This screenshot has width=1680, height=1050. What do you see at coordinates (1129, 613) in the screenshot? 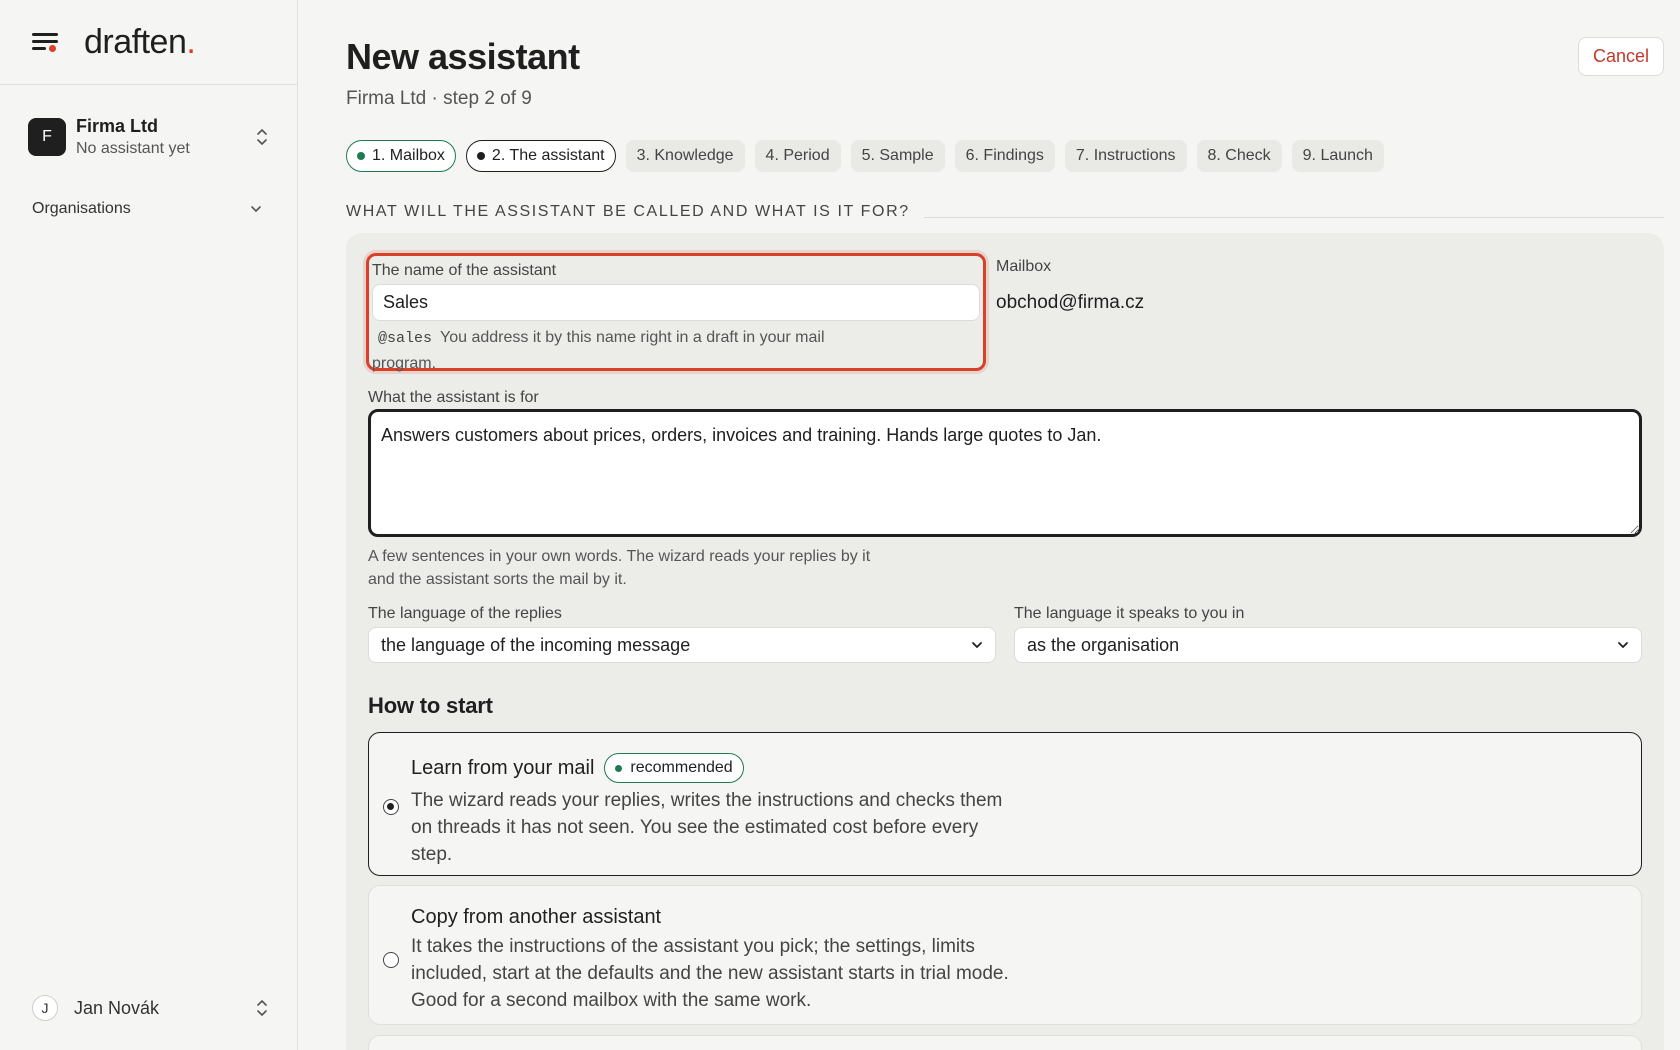
I see `ui-language-label: The language it speaks to you in` at bounding box center [1129, 613].